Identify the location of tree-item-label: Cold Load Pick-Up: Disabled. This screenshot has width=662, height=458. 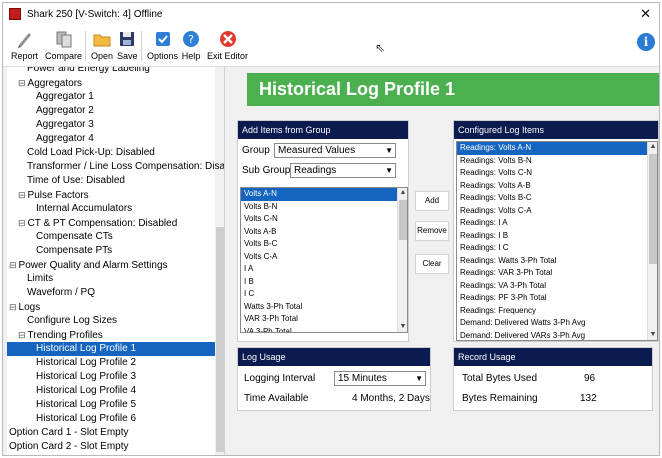
(91, 152).